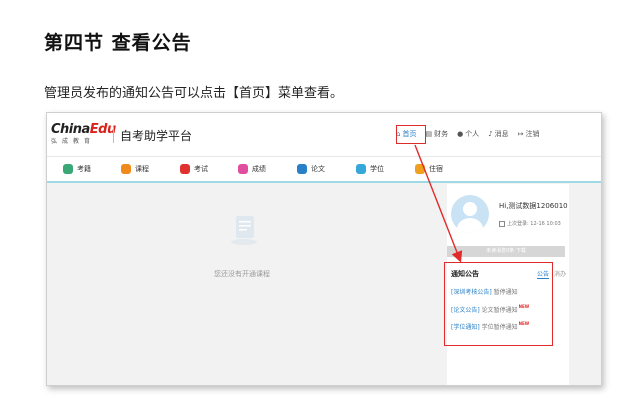 This screenshot has width=632, height=408. I want to click on paper-icon, so click(302, 169).